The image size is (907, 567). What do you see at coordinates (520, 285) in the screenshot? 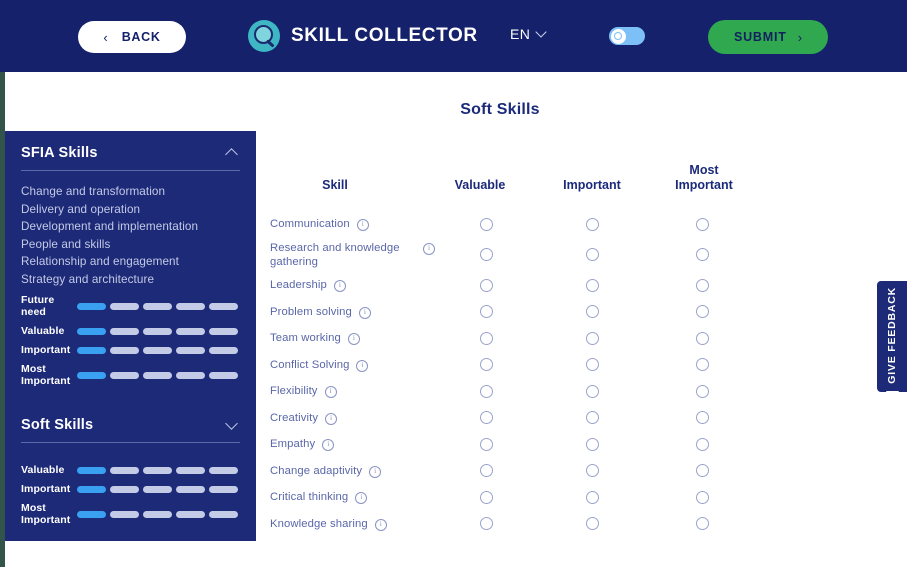
I see `table-row: Leadership` at bounding box center [520, 285].